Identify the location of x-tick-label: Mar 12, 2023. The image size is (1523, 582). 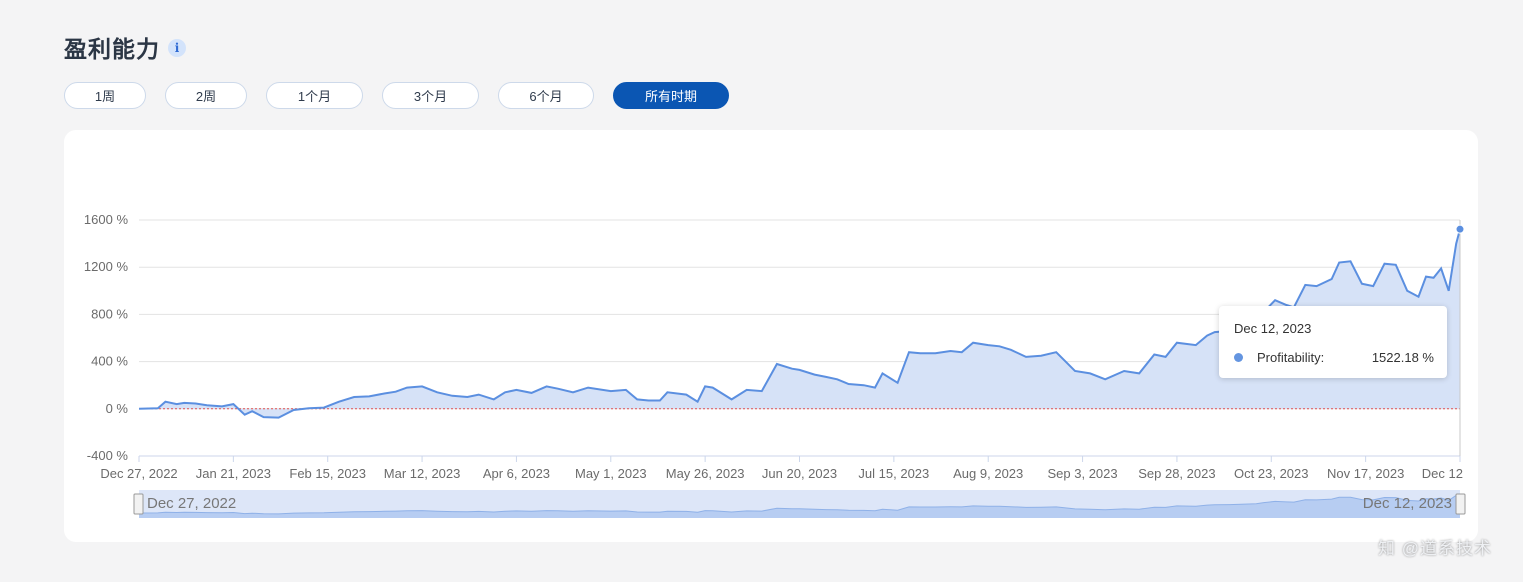
(422, 473).